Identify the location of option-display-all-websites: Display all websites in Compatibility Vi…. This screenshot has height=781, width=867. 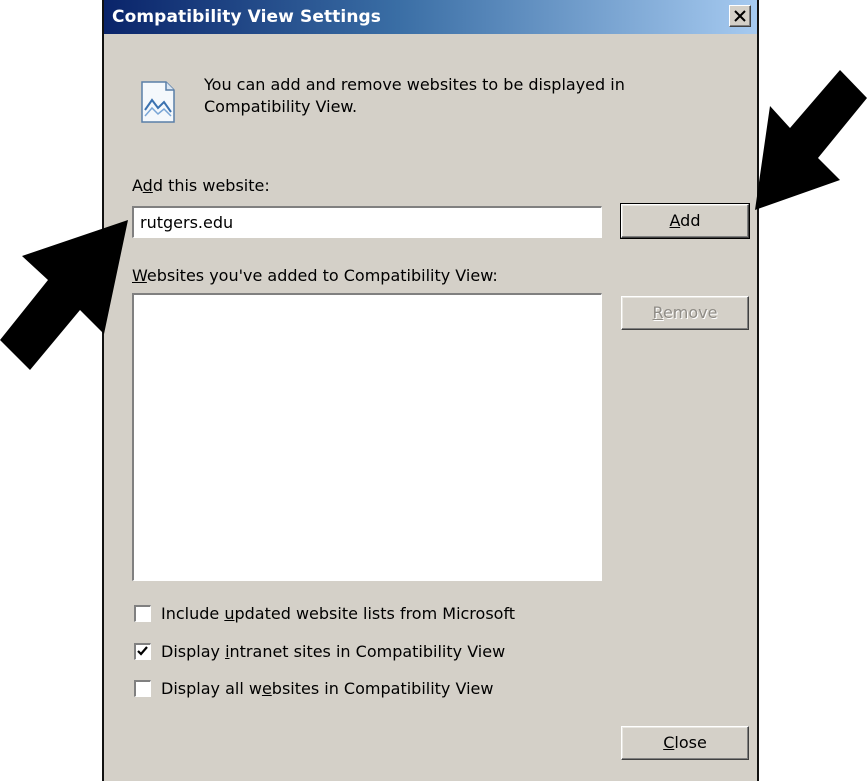
(313, 688).